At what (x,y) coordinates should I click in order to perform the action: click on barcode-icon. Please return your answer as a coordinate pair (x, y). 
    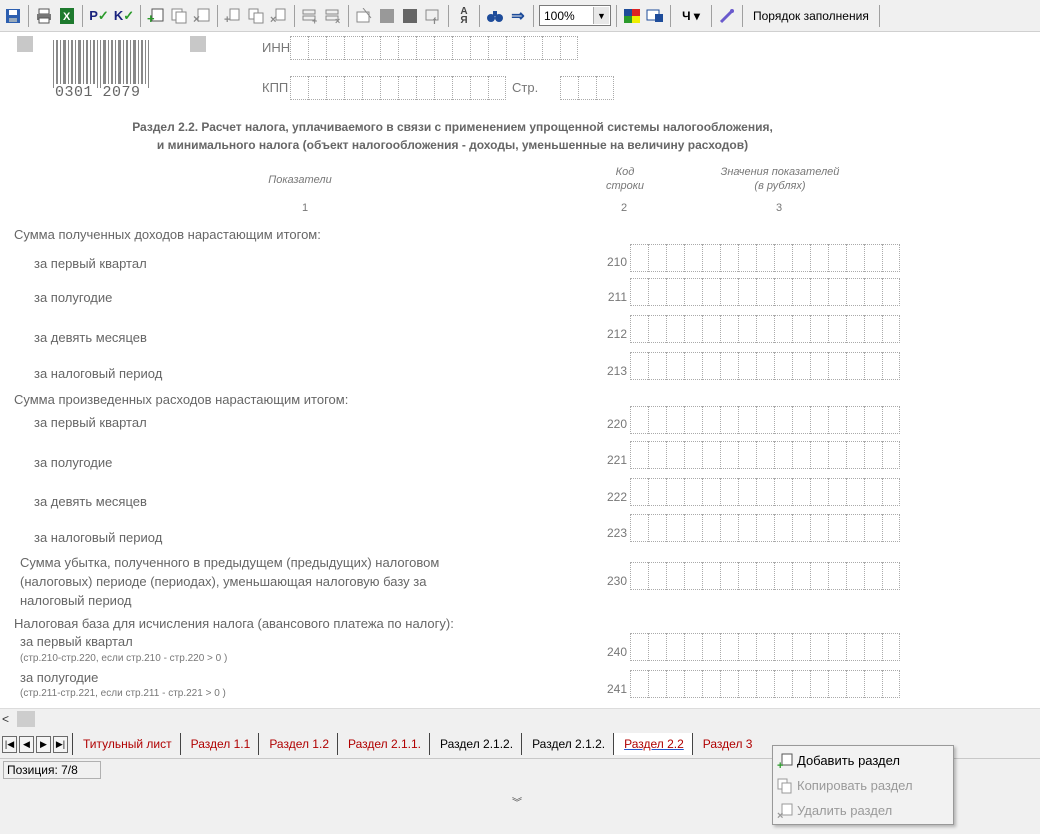
    Looking at the image, I should click on (101, 64).